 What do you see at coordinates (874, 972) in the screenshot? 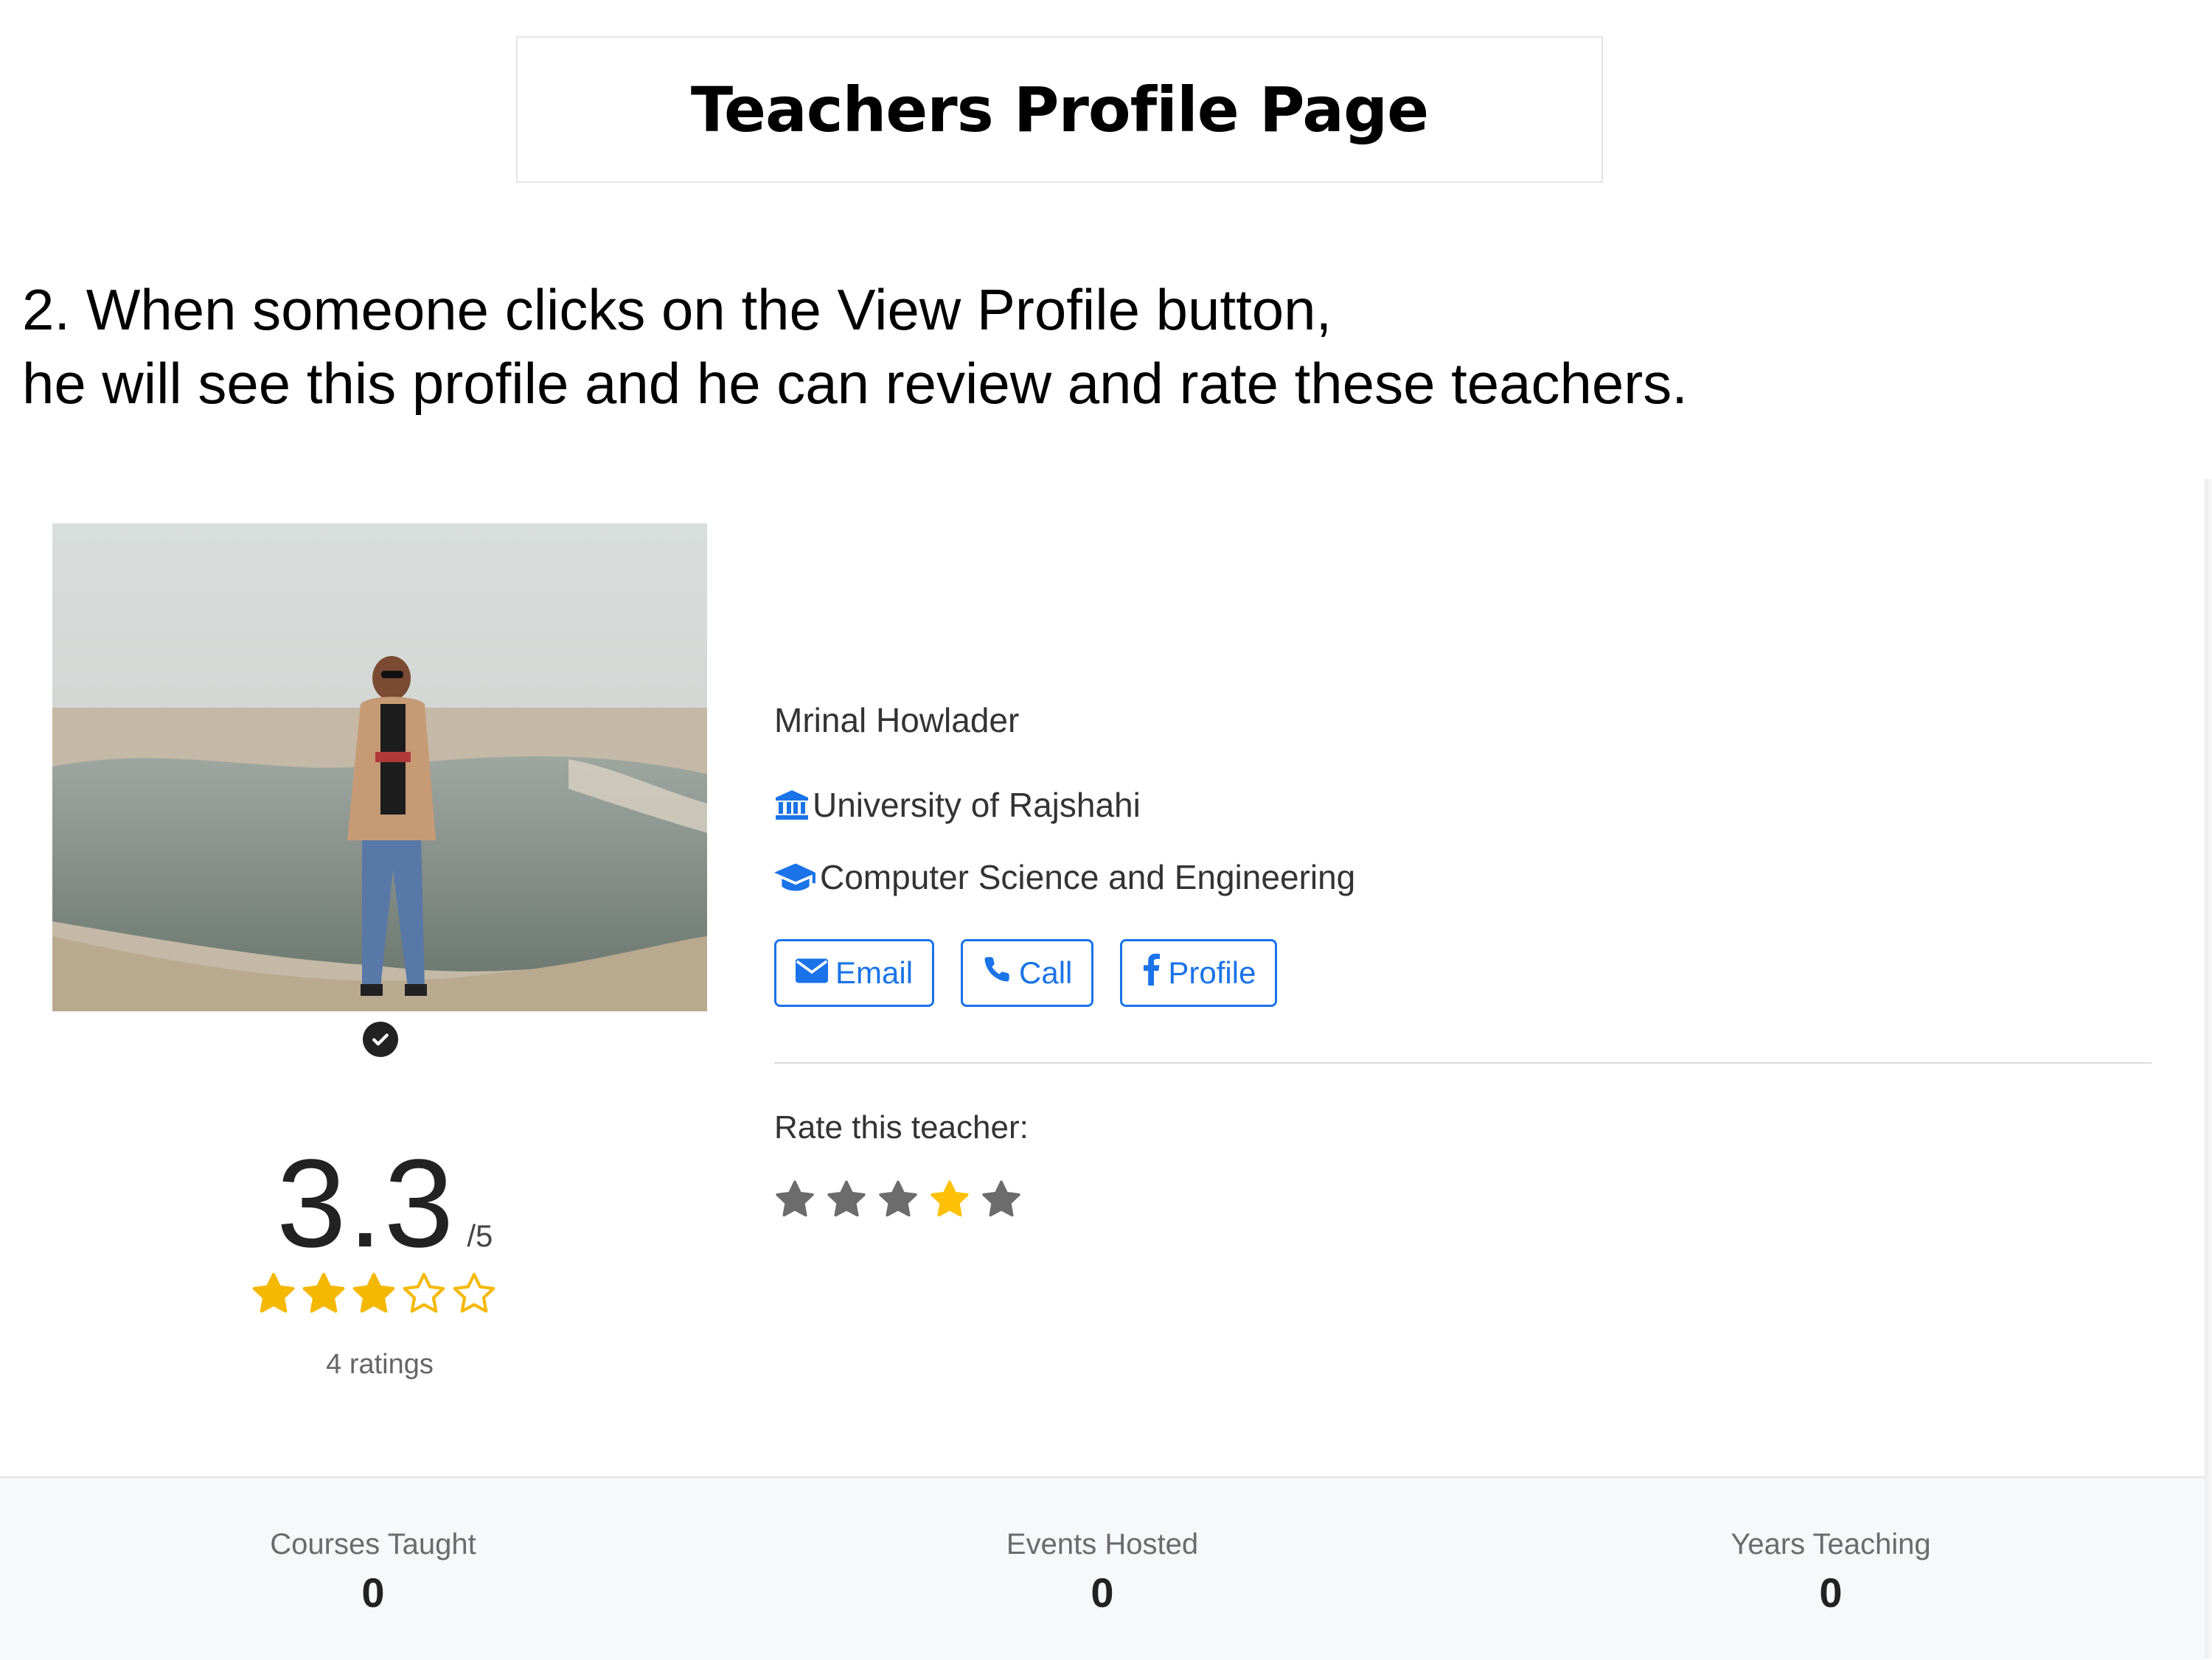
I see `email-button-label: Email` at bounding box center [874, 972].